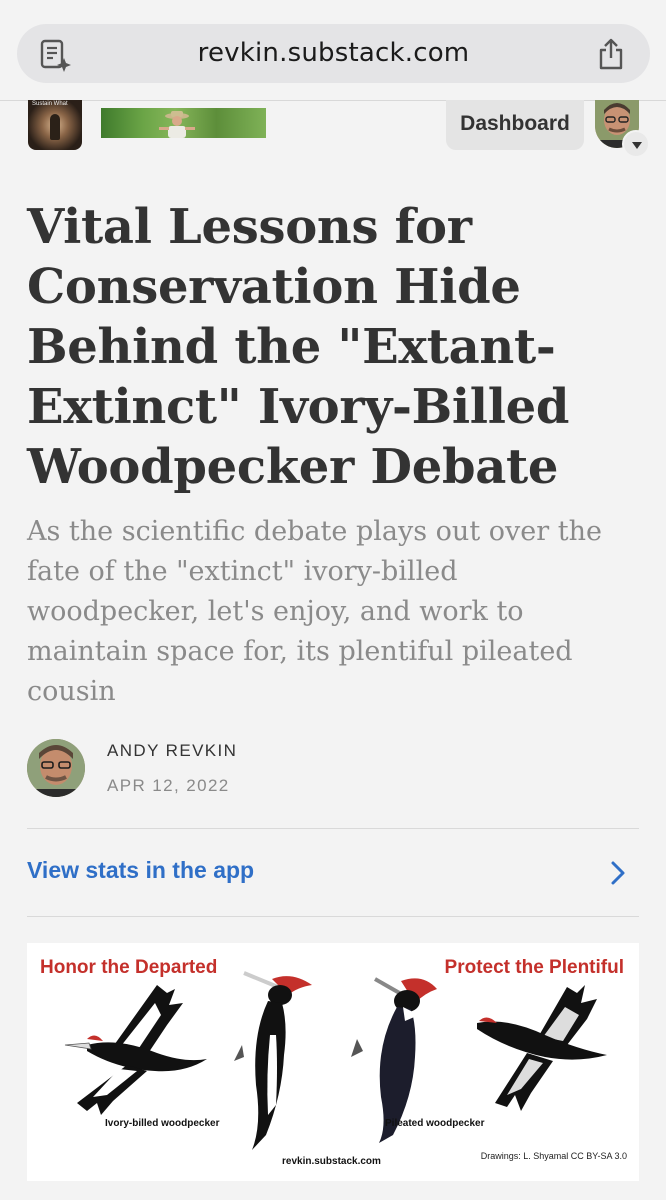  Describe the element at coordinates (135, 1050) in the screenshot. I see `ivory-billed-flying-illustration` at that location.